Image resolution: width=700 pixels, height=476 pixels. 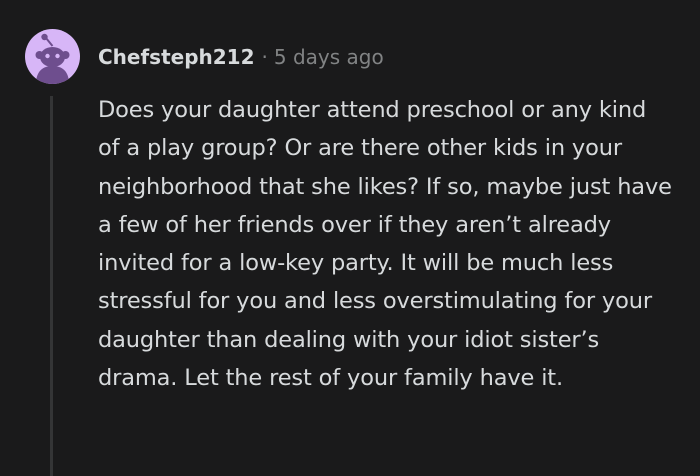 What do you see at coordinates (176, 57) in the screenshot?
I see `username: Chefsteph212` at bounding box center [176, 57].